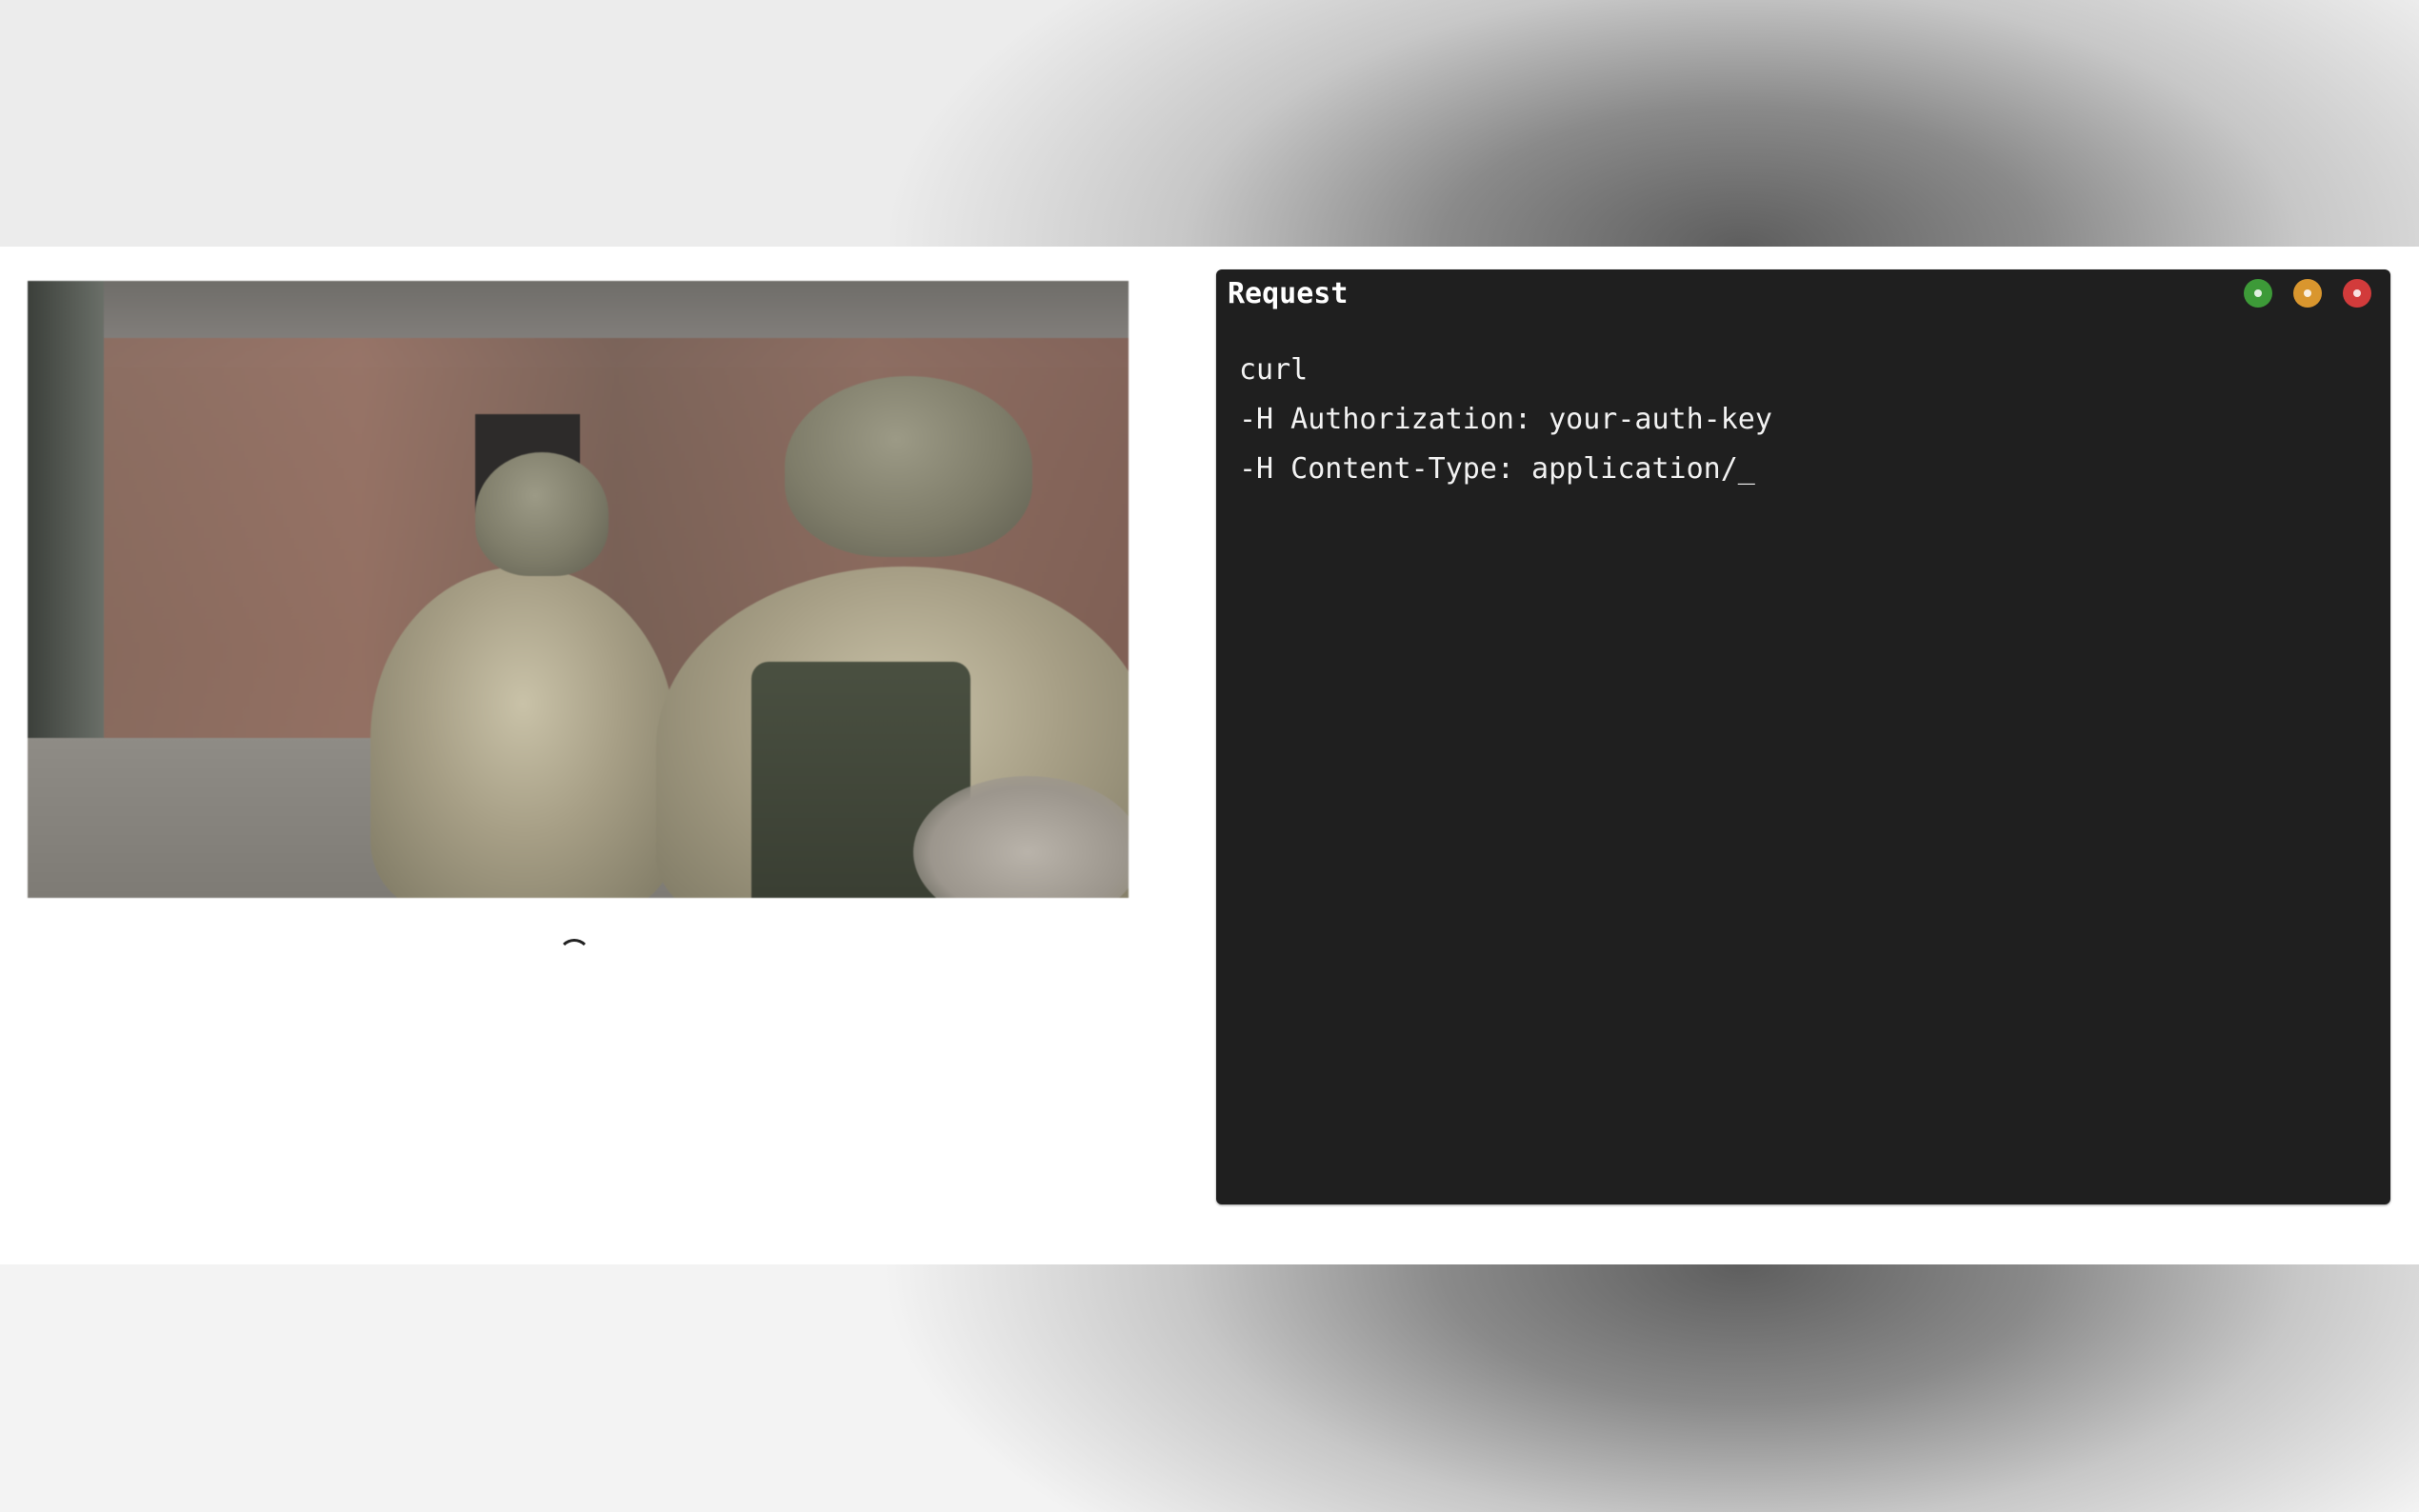  What do you see at coordinates (574, 955) in the screenshot?
I see `spinner-icon` at bounding box center [574, 955].